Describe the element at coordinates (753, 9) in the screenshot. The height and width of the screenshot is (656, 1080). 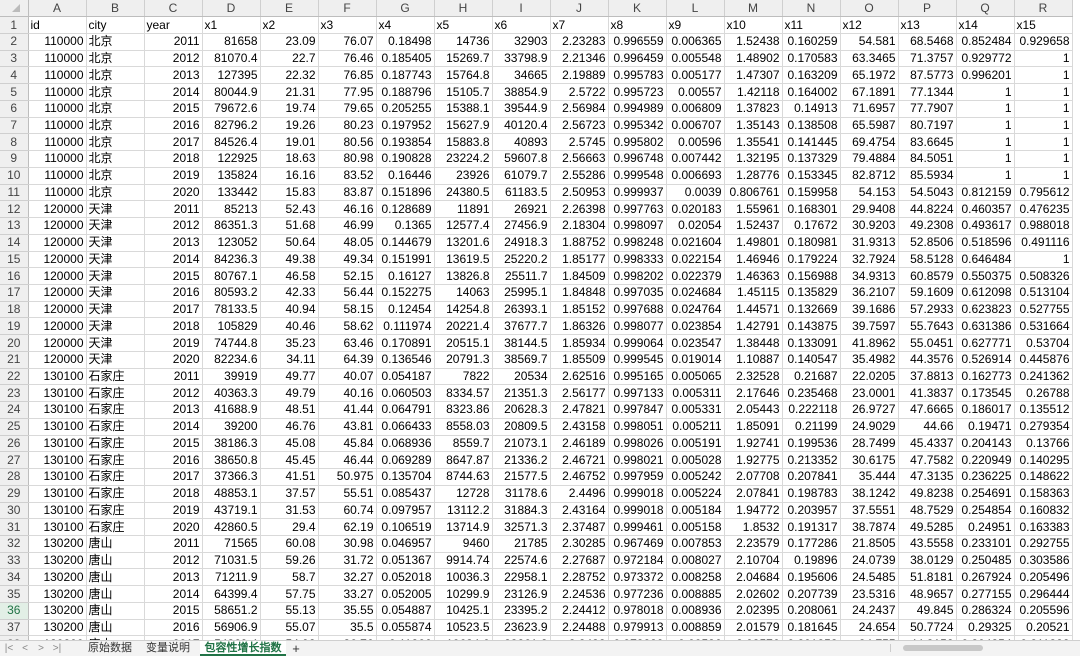
I see `column-header-m: M` at that location.